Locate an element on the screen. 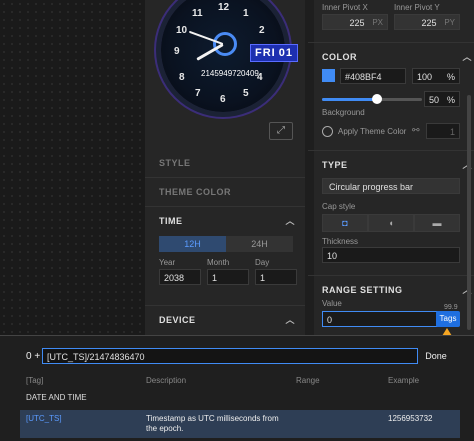 Image resolution: width=474 pixels, height=441 pixels. hour-number: 1 is located at coordinates (246, 13).